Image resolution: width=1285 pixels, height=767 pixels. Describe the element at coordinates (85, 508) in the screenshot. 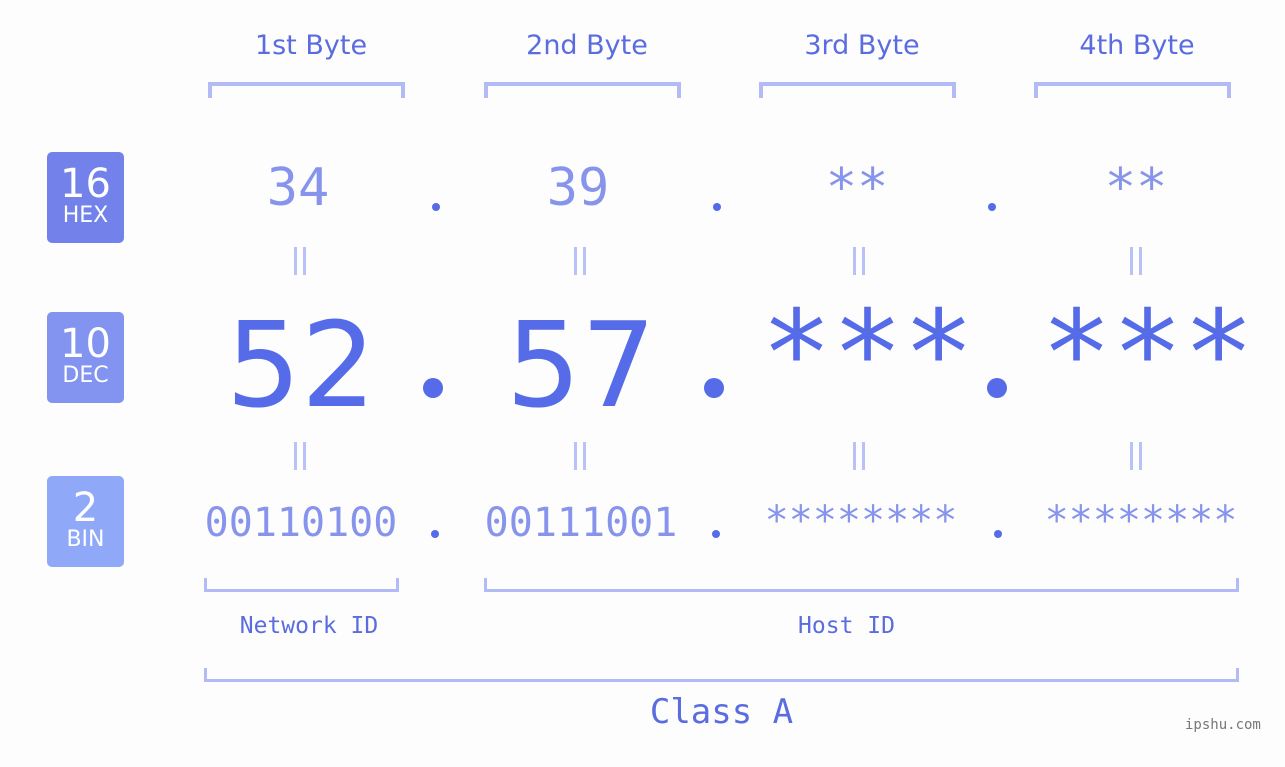

I see `bin-badge-number: 2` at that location.